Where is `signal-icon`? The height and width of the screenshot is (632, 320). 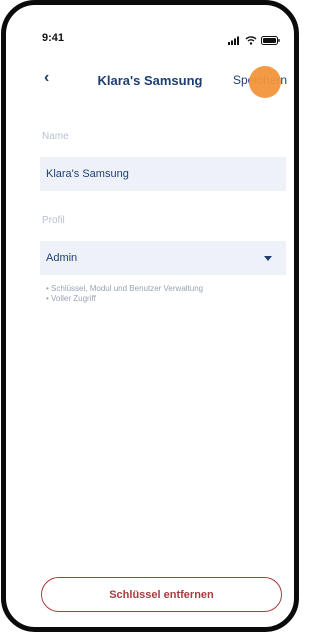 signal-icon is located at coordinates (234, 41).